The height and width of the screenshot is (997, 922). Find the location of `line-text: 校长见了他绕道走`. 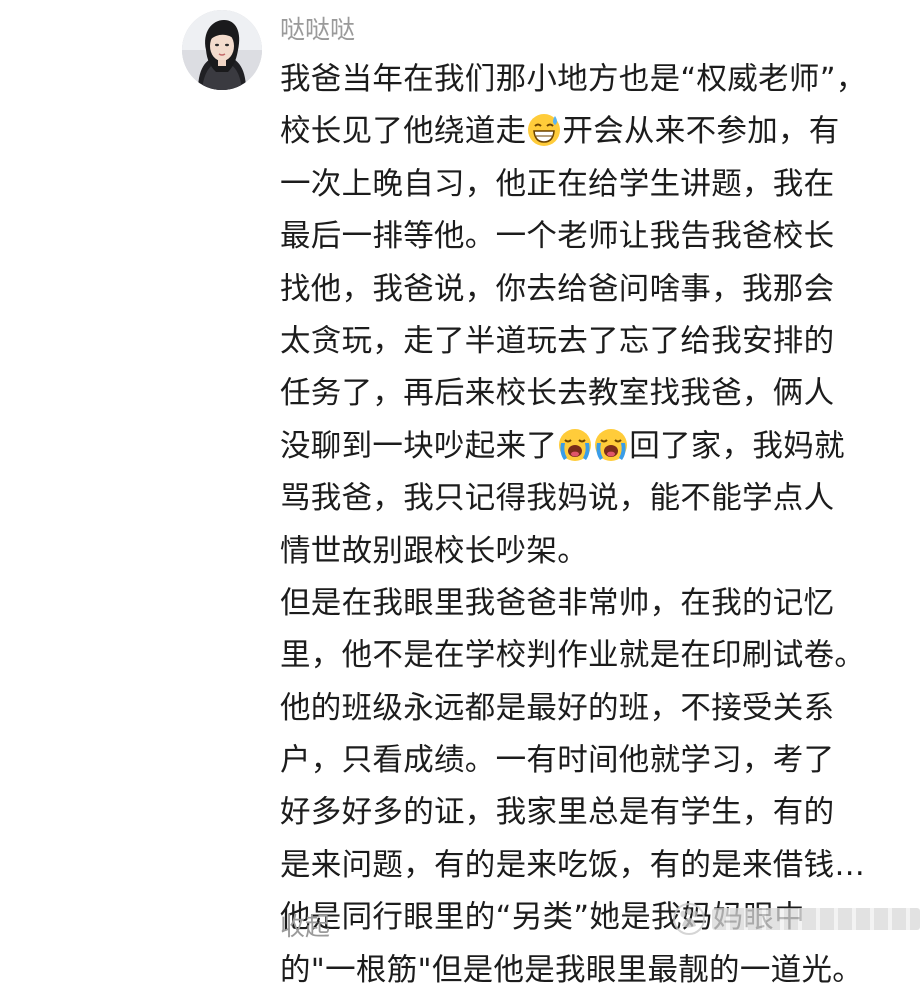

line-text: 校长见了他绕道走 is located at coordinates (403, 132).